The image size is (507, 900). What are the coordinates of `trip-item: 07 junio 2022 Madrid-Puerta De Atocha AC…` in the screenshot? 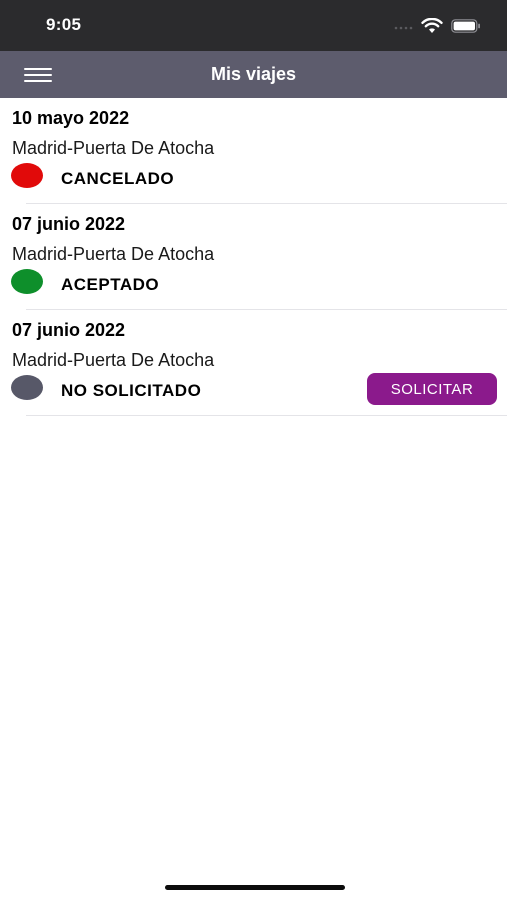 It's located at (253, 257).